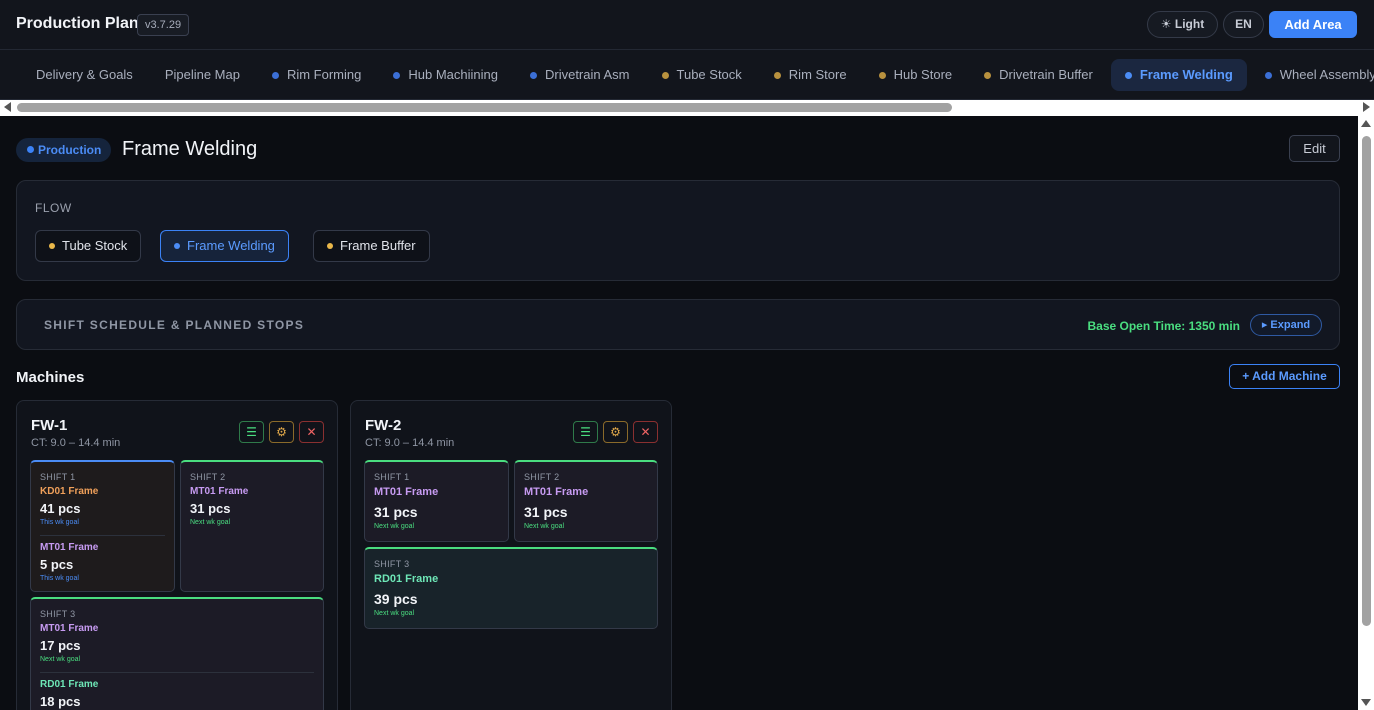 The image size is (1374, 710). I want to click on scroll-right-arrow-icon, so click(1366, 107).